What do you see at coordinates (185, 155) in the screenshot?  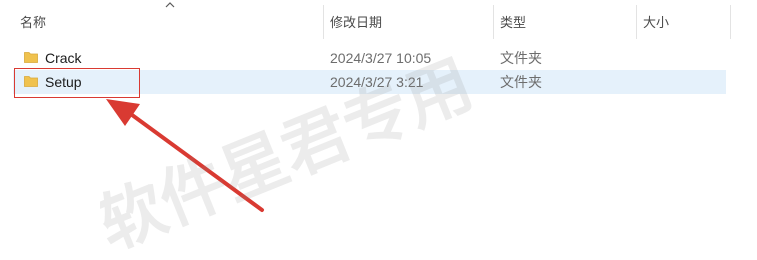 I see `annotation-arrow-icon` at bounding box center [185, 155].